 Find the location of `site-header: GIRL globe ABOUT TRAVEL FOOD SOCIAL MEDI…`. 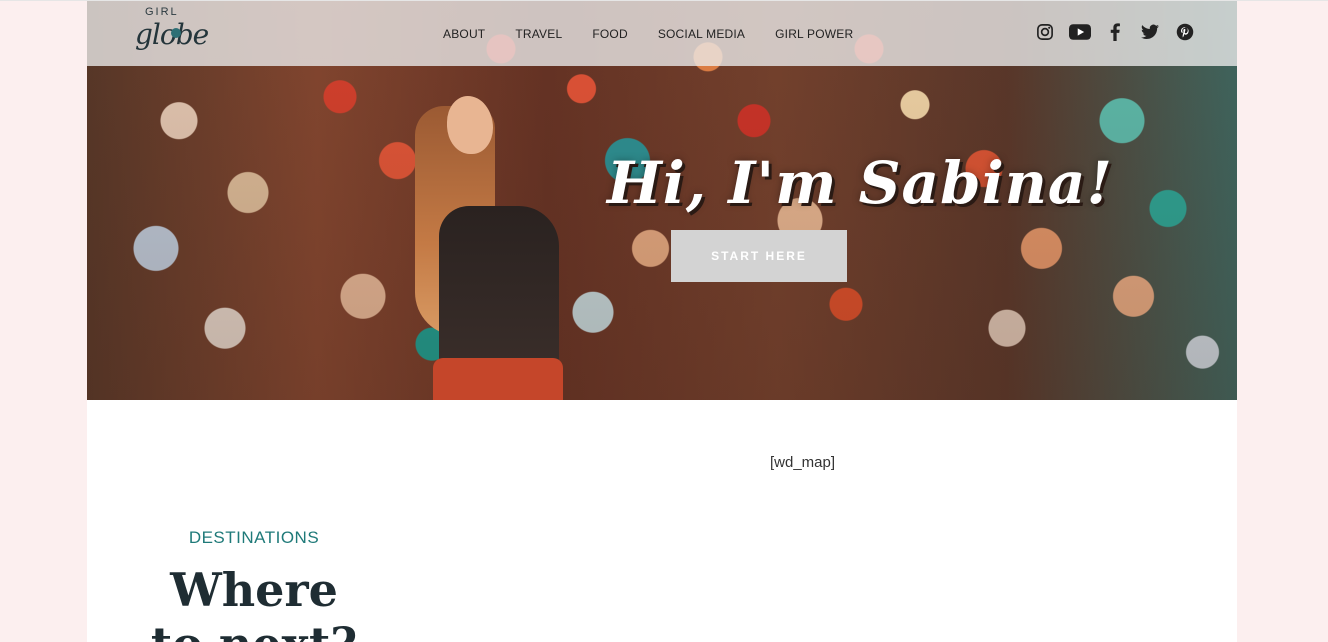

site-header: GIRL globe ABOUT TRAVEL FOOD SOCIAL MEDI… is located at coordinates (662, 33).